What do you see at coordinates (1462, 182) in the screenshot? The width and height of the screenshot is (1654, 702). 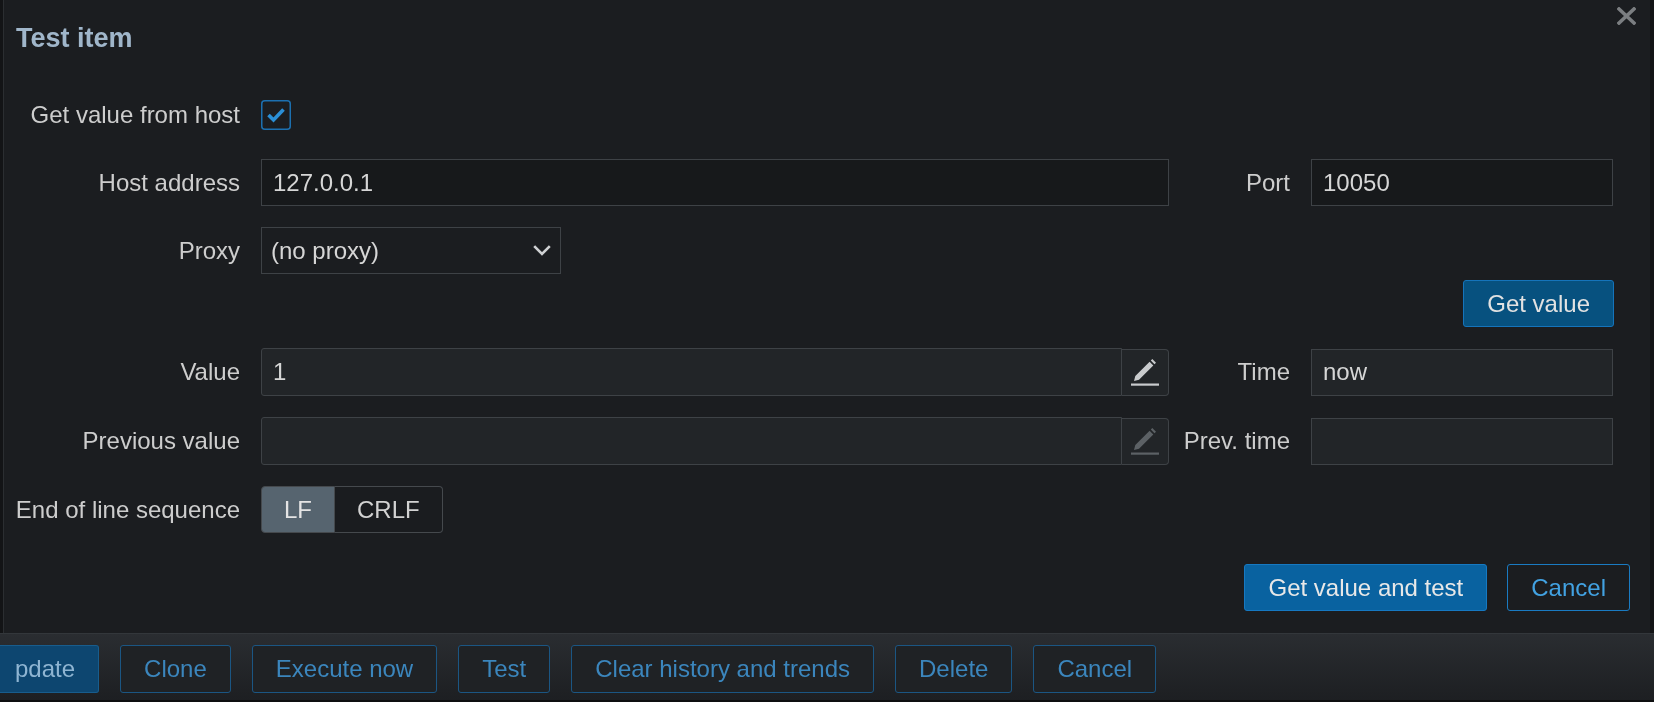 I see `input-field: 10050` at bounding box center [1462, 182].